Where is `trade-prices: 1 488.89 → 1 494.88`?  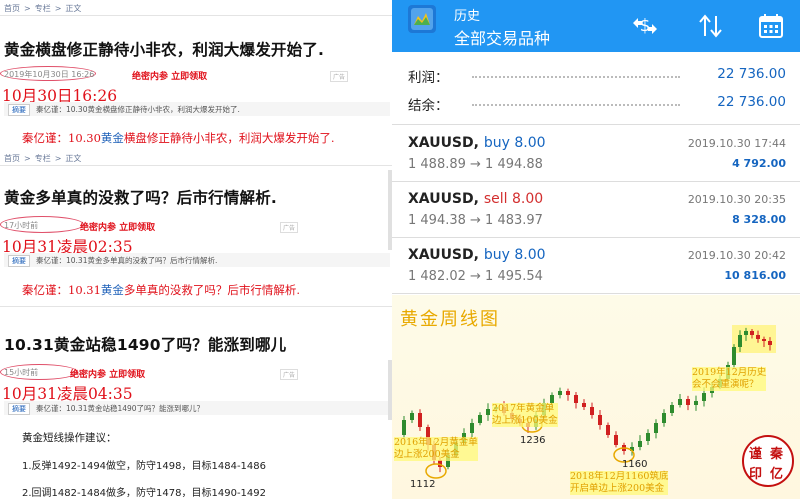 trade-prices: 1 488.89 → 1 494.88 is located at coordinates (475, 164).